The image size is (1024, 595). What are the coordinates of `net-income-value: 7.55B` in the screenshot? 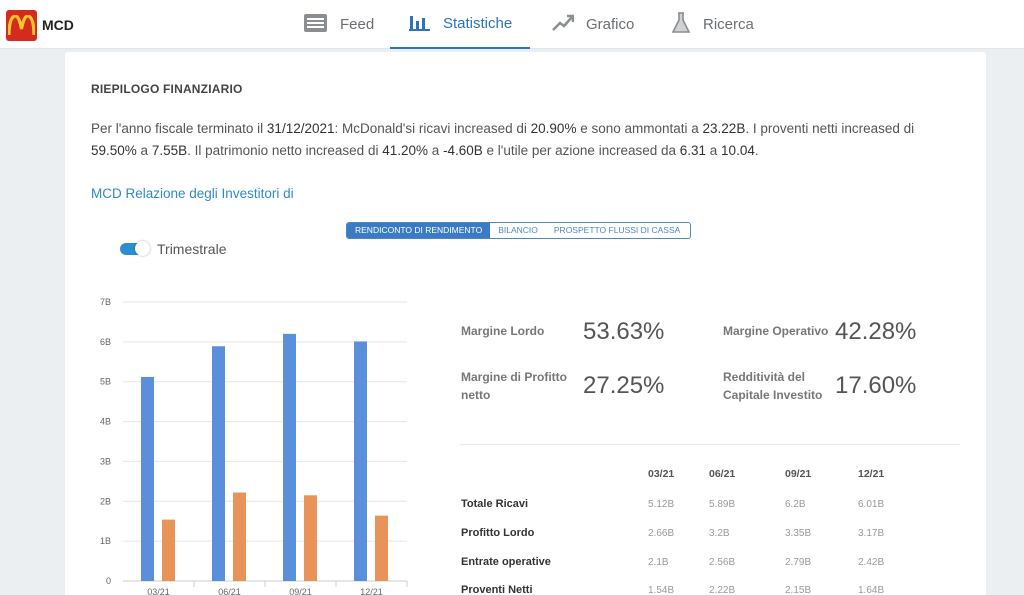 It's located at (169, 150).